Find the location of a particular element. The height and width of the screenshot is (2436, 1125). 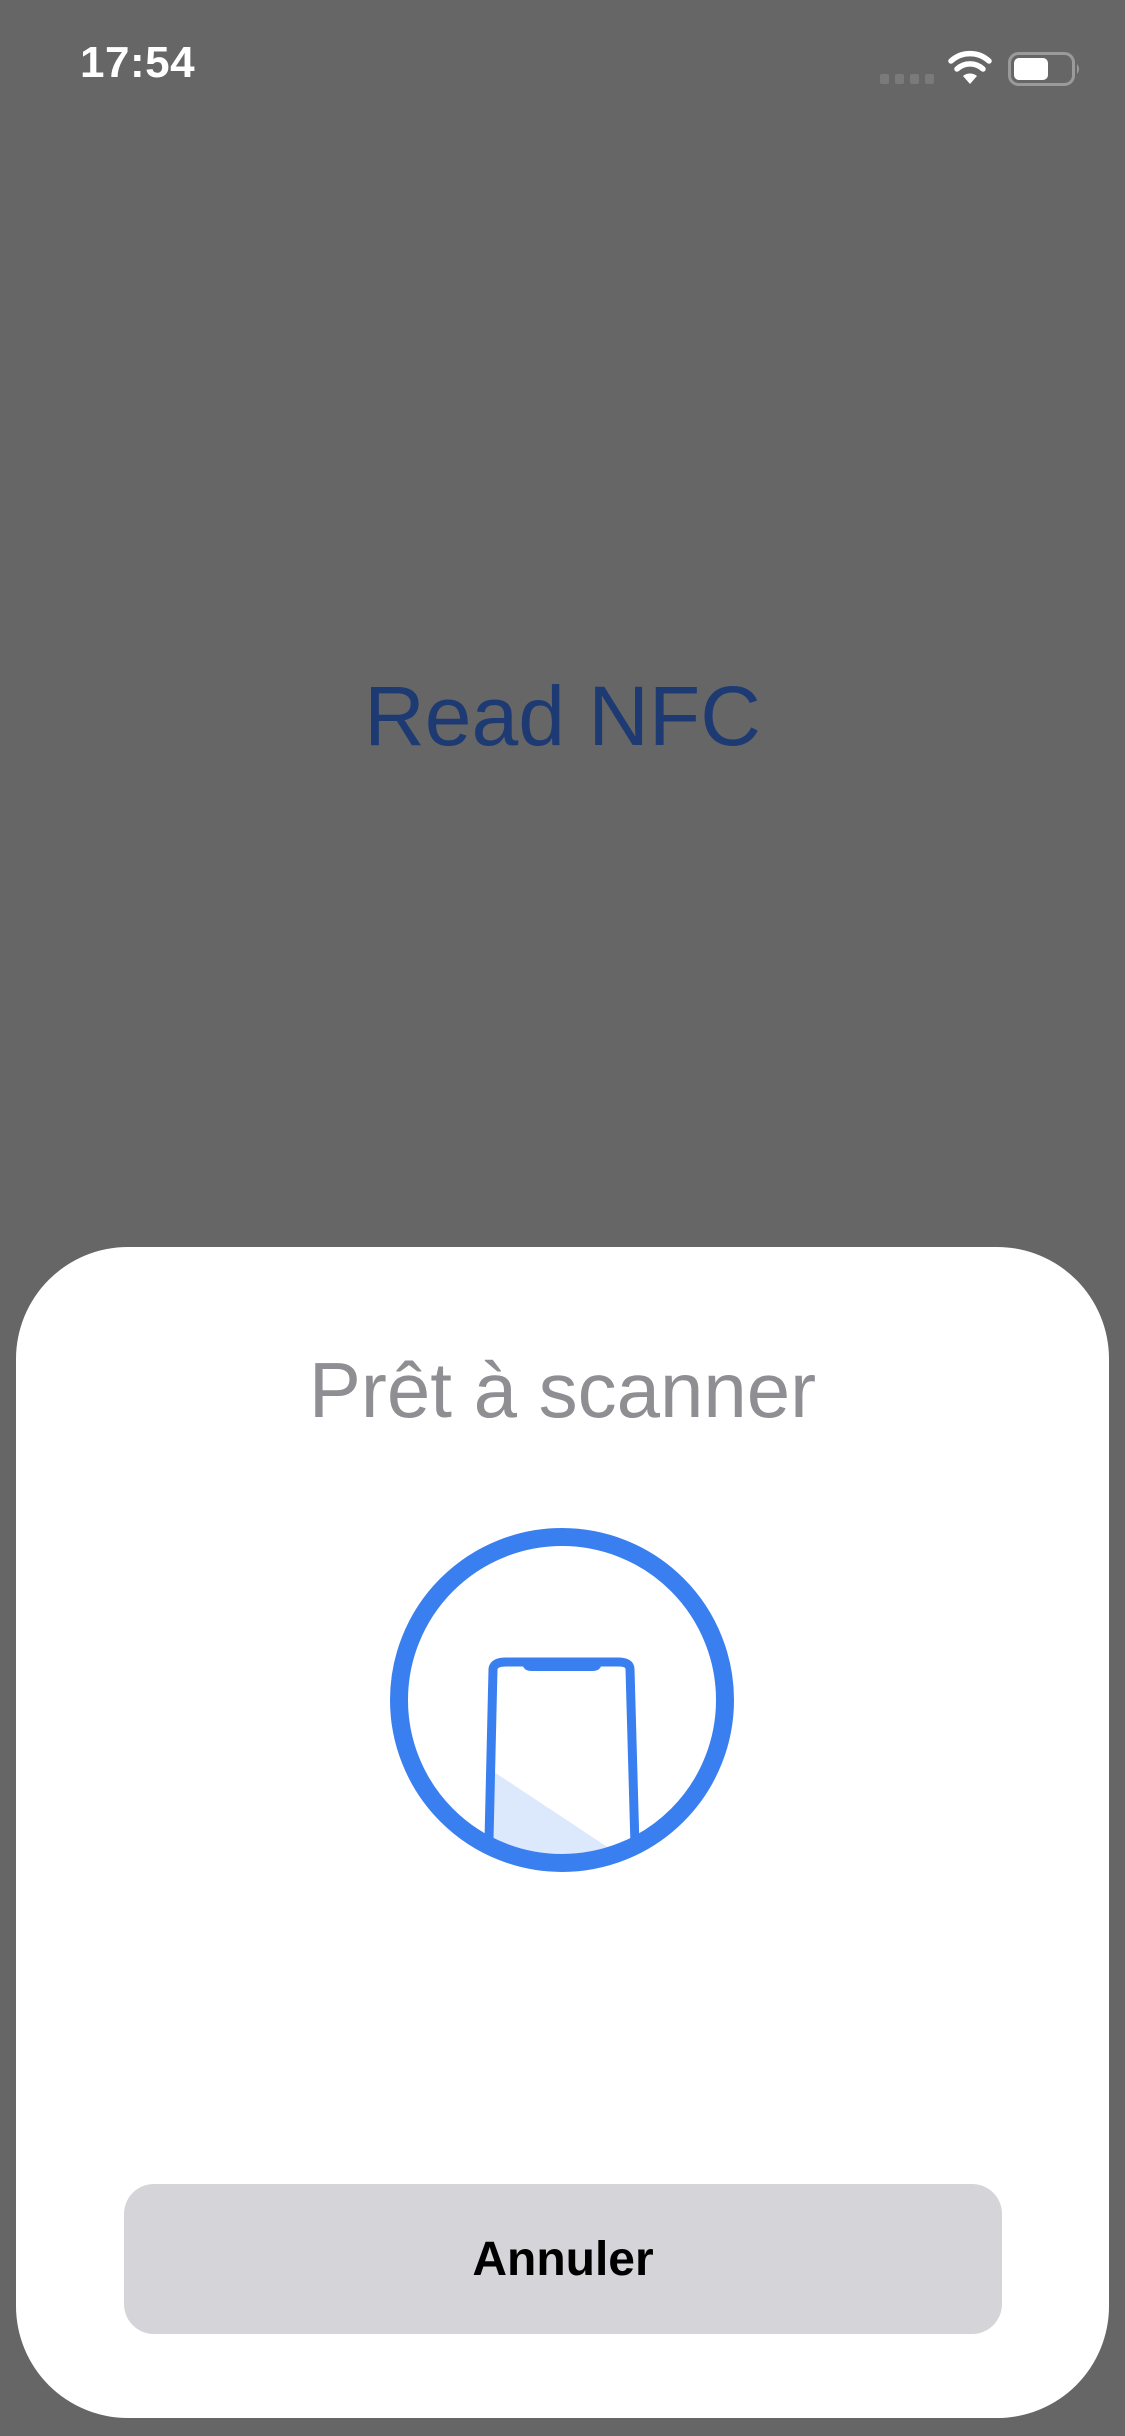

wifi-icon is located at coordinates (970, 67).